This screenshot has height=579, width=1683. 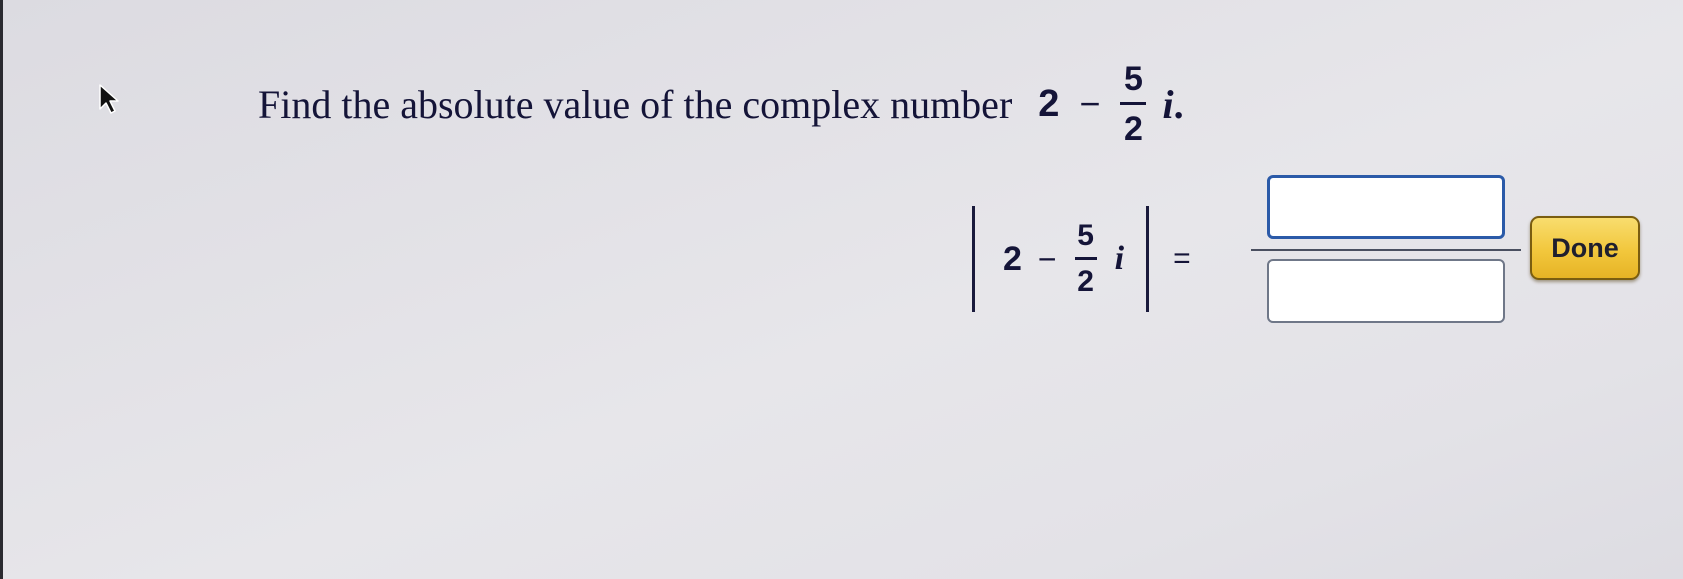 I want to click on answer-equation: 2 − 5 2 i =, so click(x=1081, y=259).